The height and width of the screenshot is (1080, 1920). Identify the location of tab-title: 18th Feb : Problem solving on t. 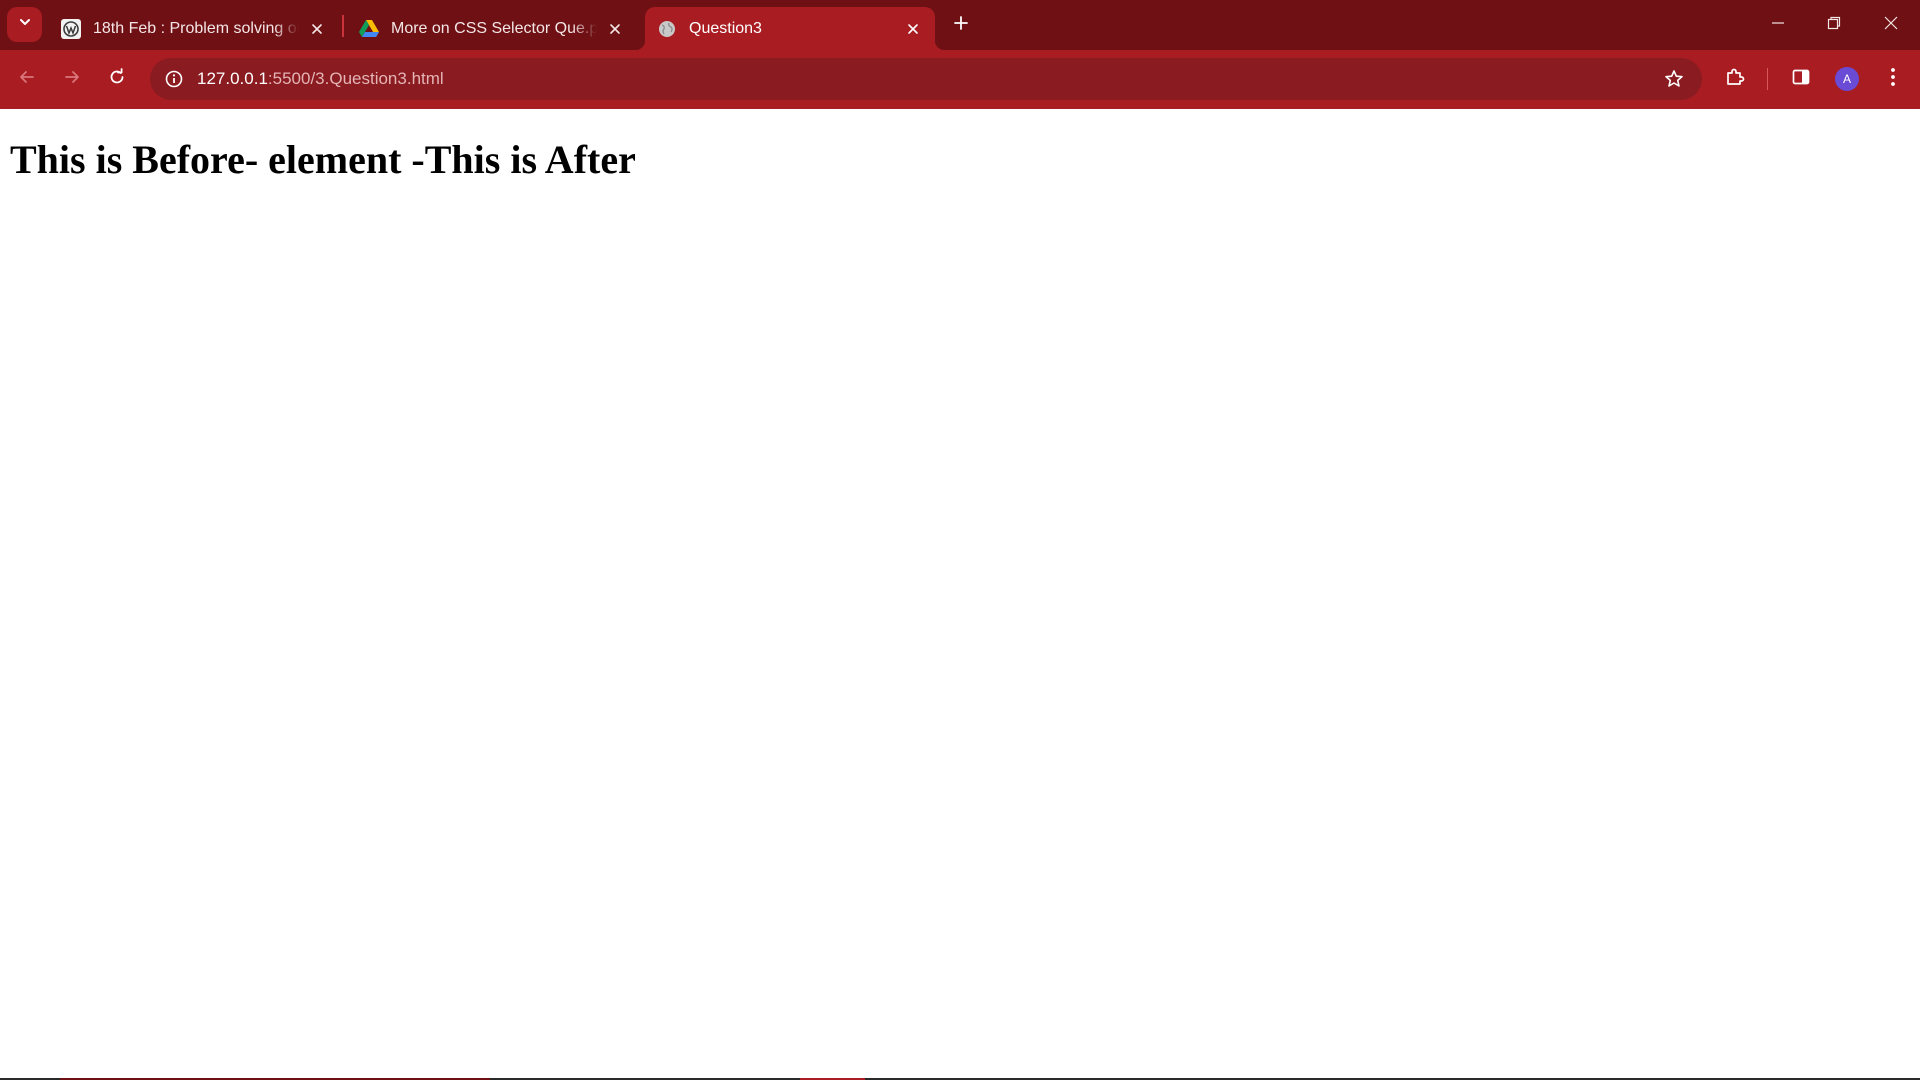
(196, 28).